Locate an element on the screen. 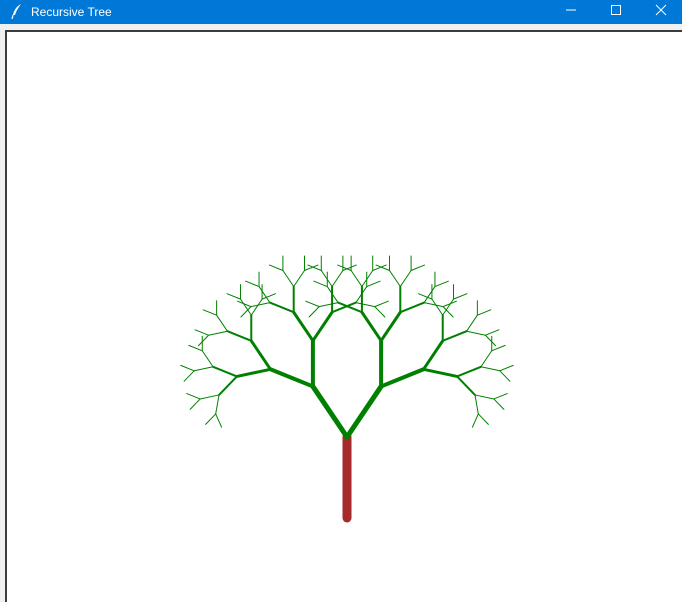 Image resolution: width=682 pixels, height=602 pixels. feather-icon is located at coordinates (17, 12).